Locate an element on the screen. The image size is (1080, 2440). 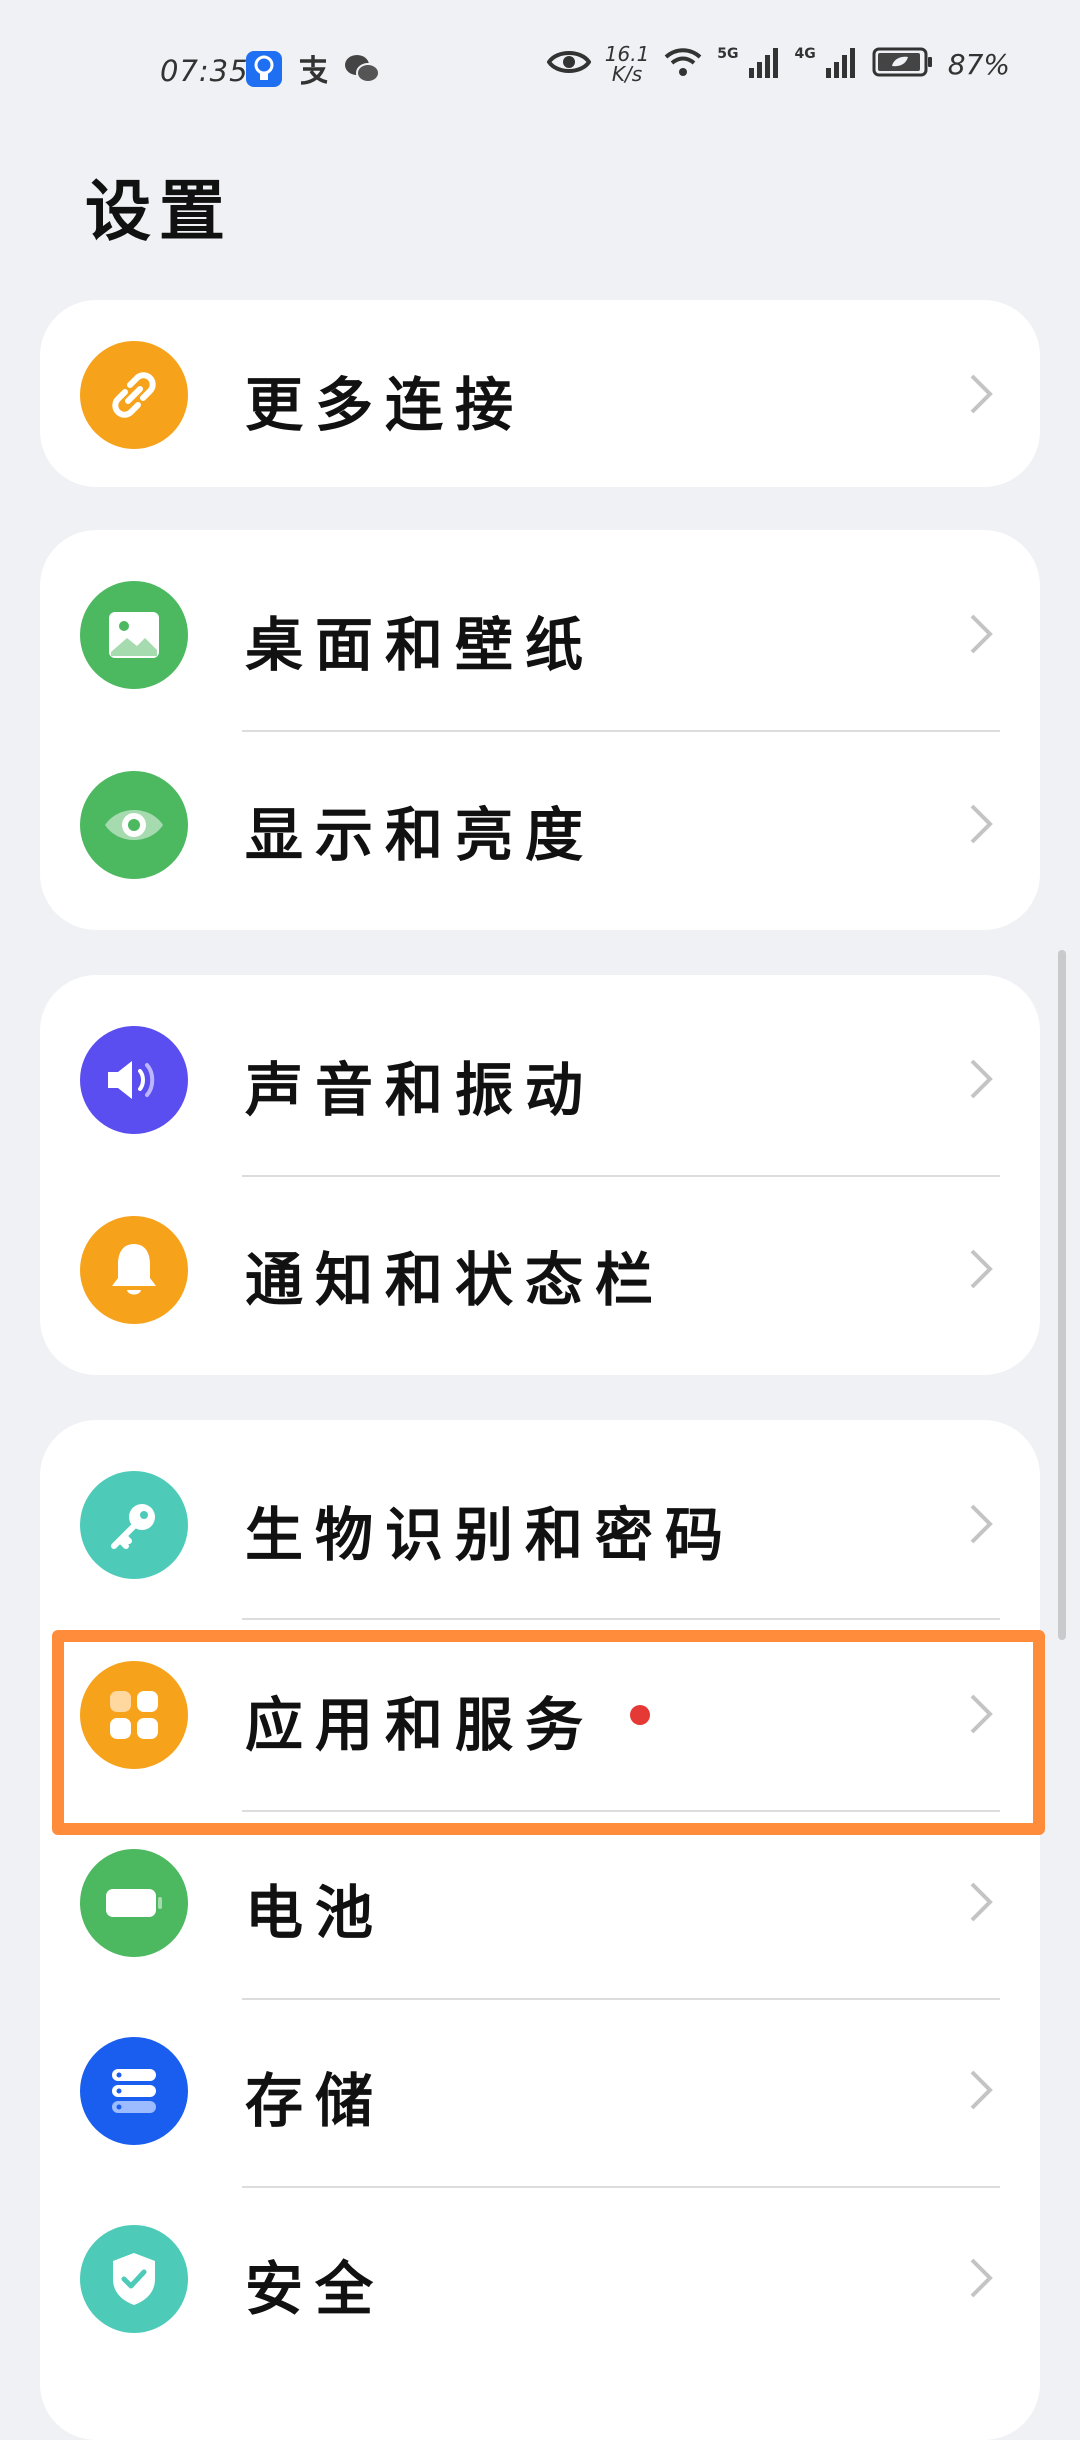
settings-item-notifications: 通知和状态栏 is located at coordinates (540, 1269).